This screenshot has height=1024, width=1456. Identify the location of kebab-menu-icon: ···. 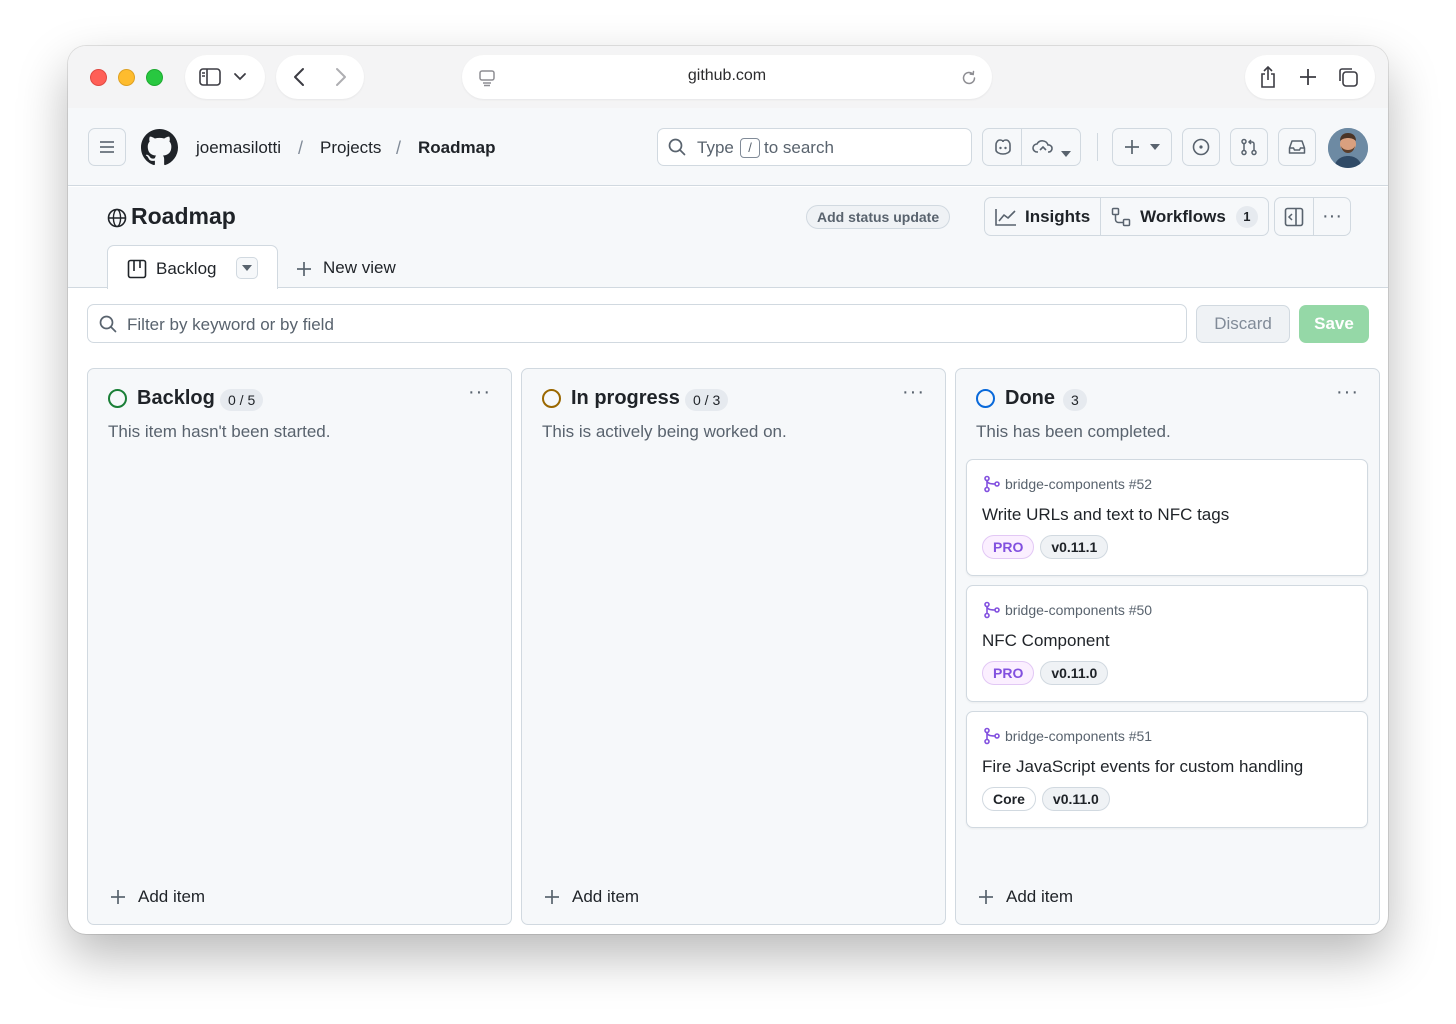
(1332, 216).